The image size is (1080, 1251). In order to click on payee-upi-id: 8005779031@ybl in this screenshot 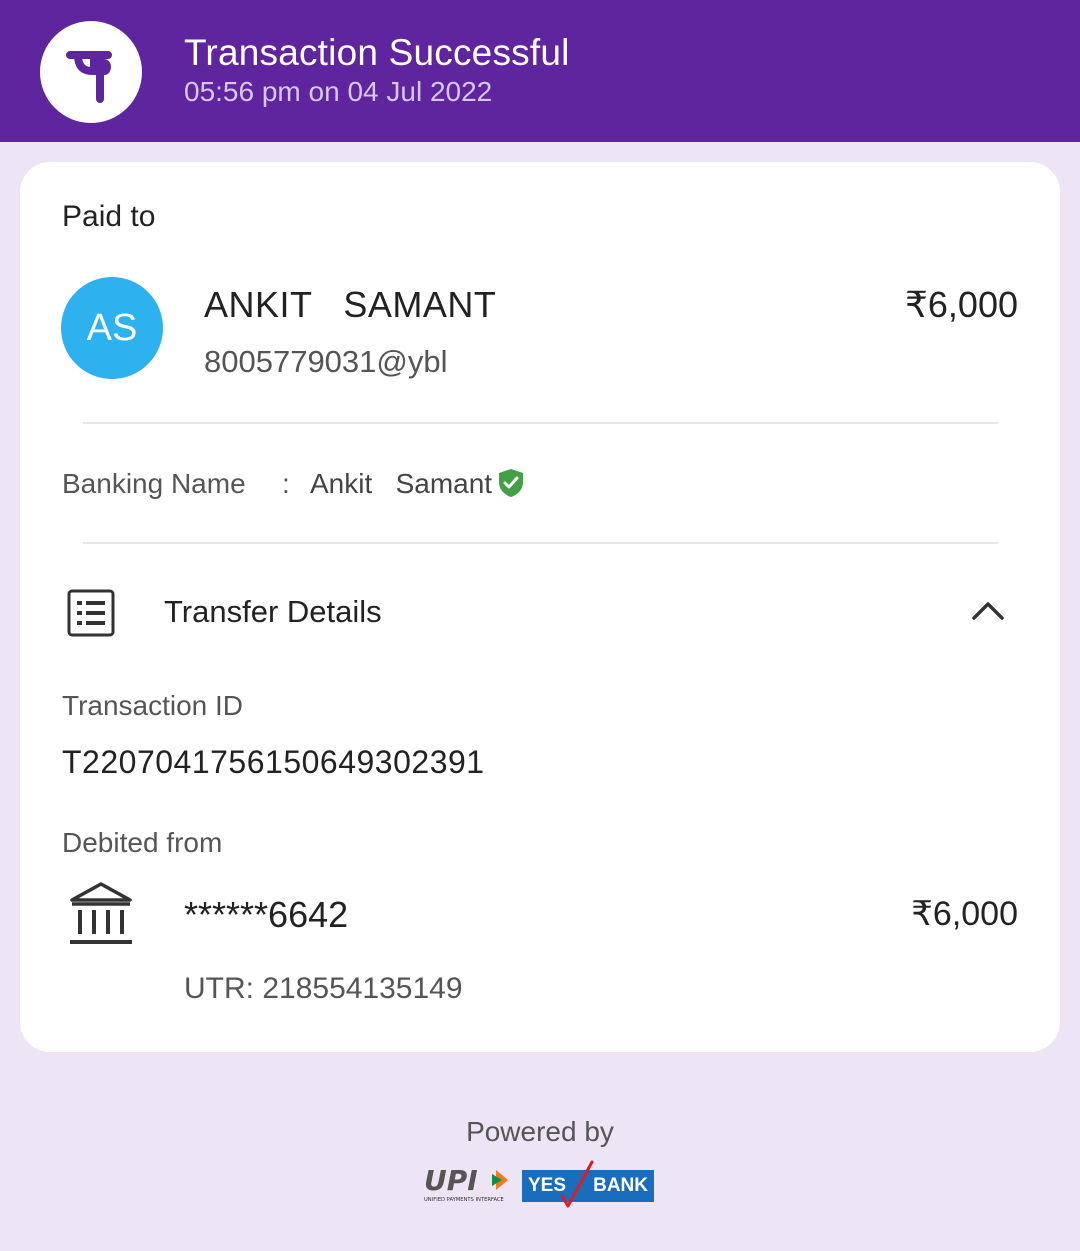, I will do `click(326, 361)`.